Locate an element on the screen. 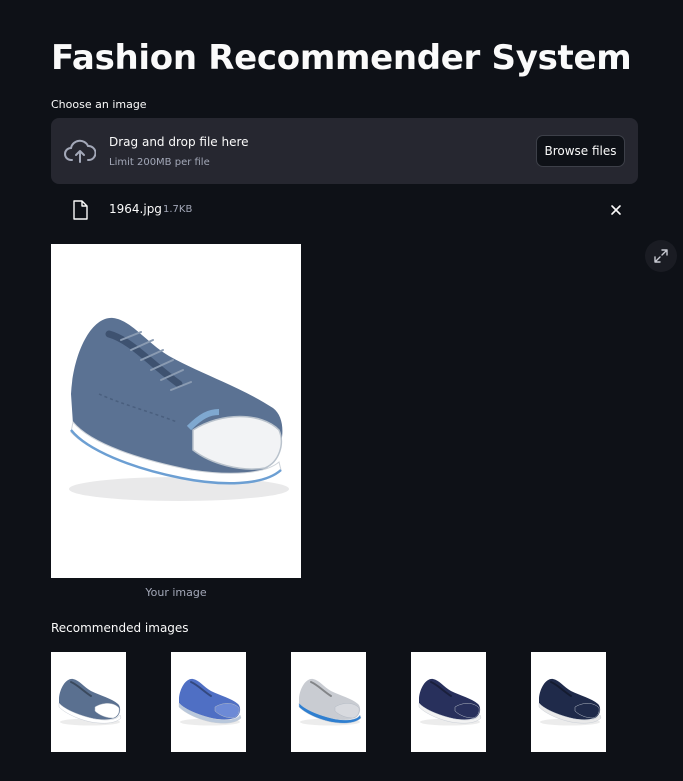 The image size is (683, 781). dropzone-instructions: Drag and drop file here is located at coordinates (179, 142).